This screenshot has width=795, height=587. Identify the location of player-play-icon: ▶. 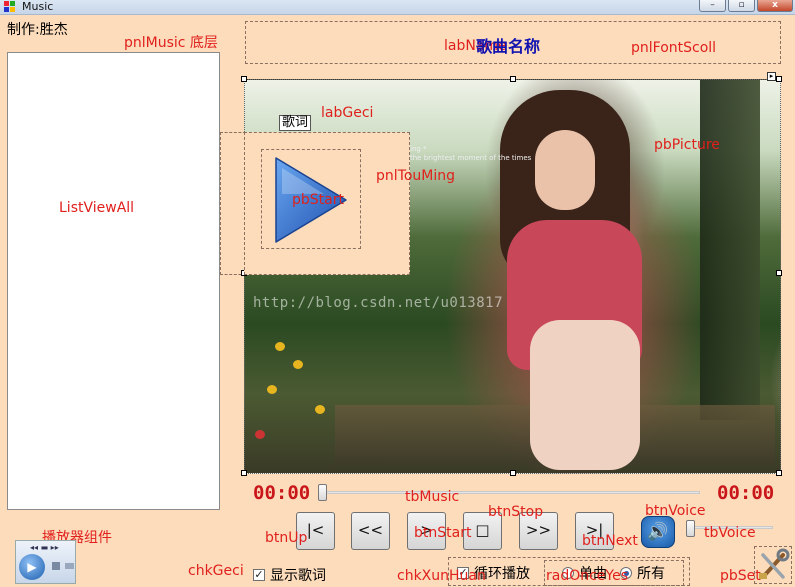
(32, 567).